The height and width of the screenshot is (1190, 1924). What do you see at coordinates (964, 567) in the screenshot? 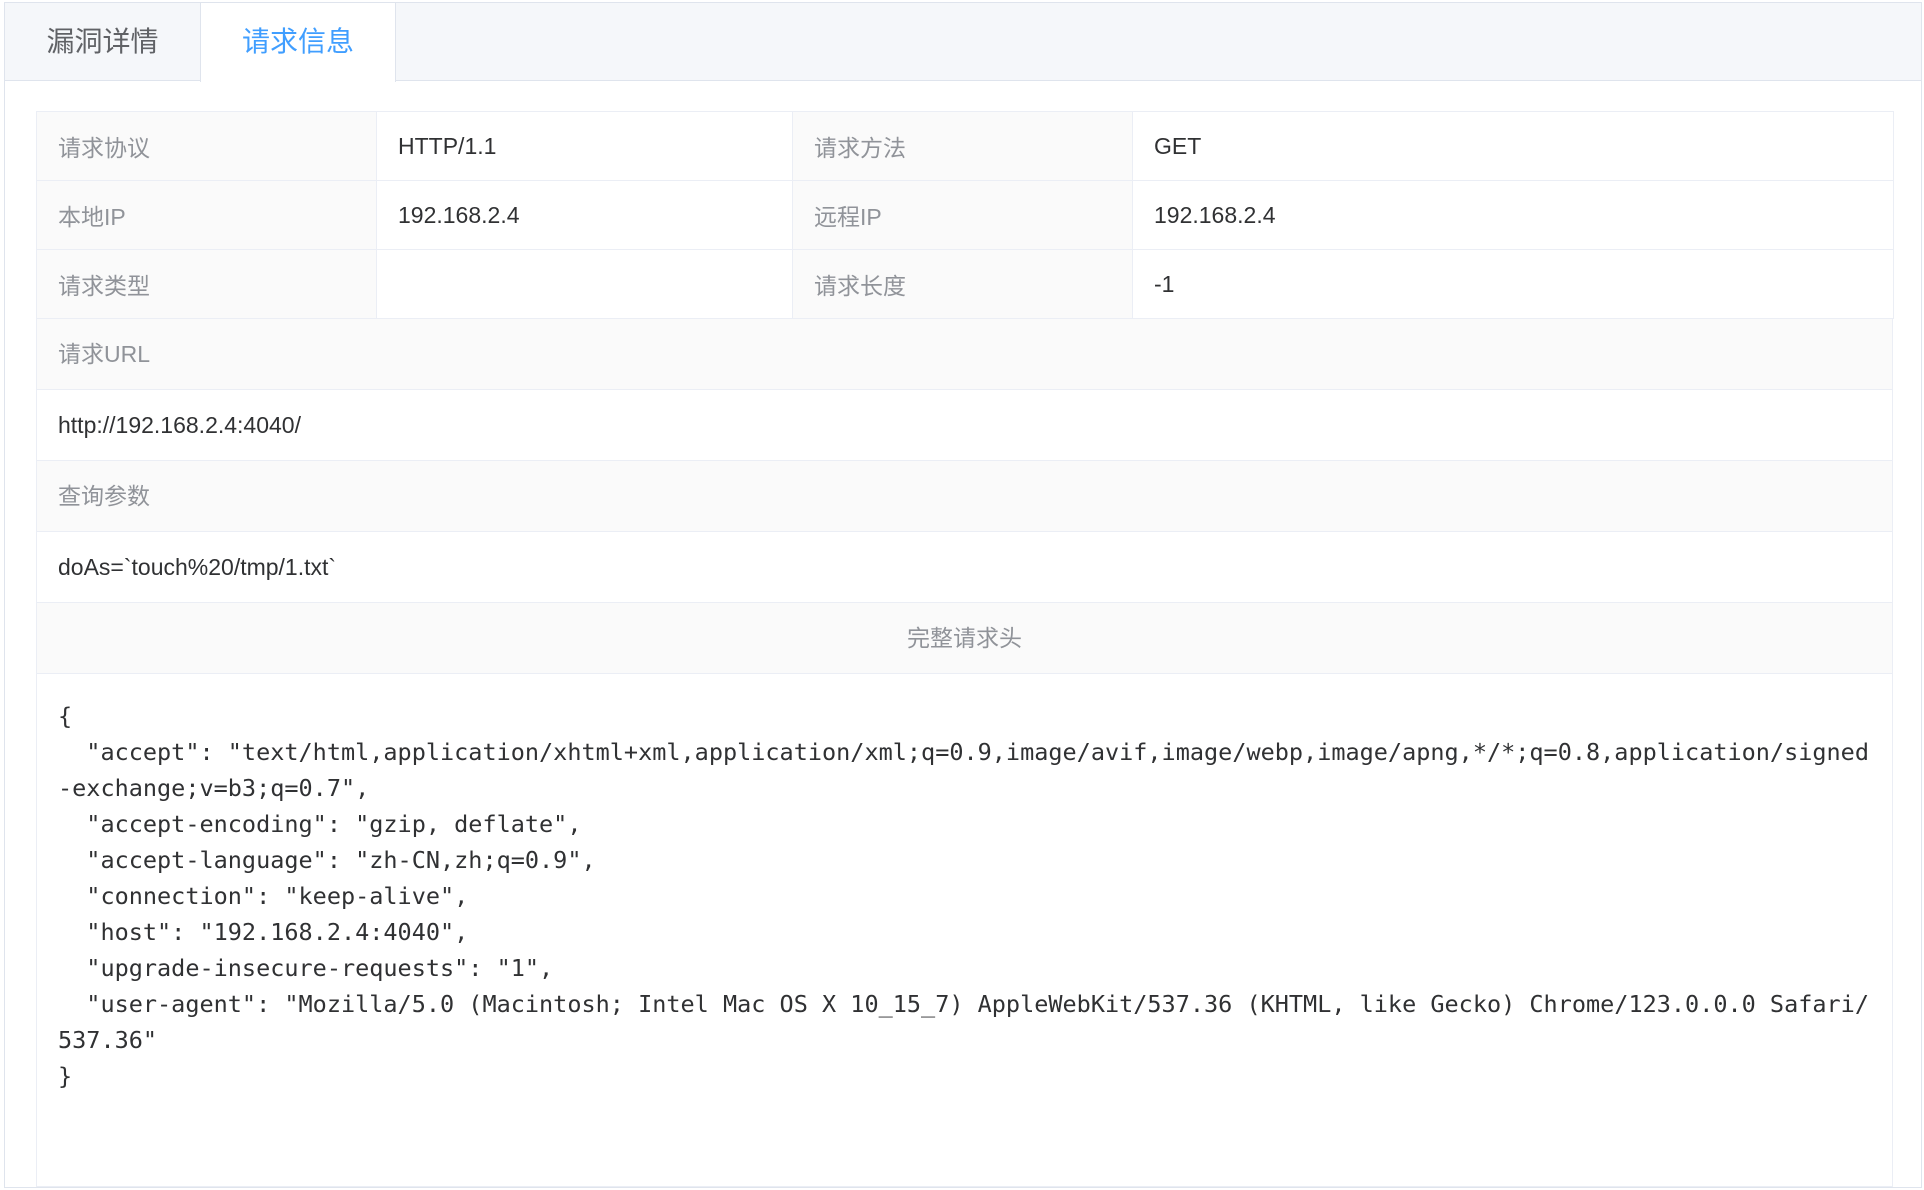
I see `query-params-value: doAs=`touch%20/tmp/1.txt`` at bounding box center [964, 567].